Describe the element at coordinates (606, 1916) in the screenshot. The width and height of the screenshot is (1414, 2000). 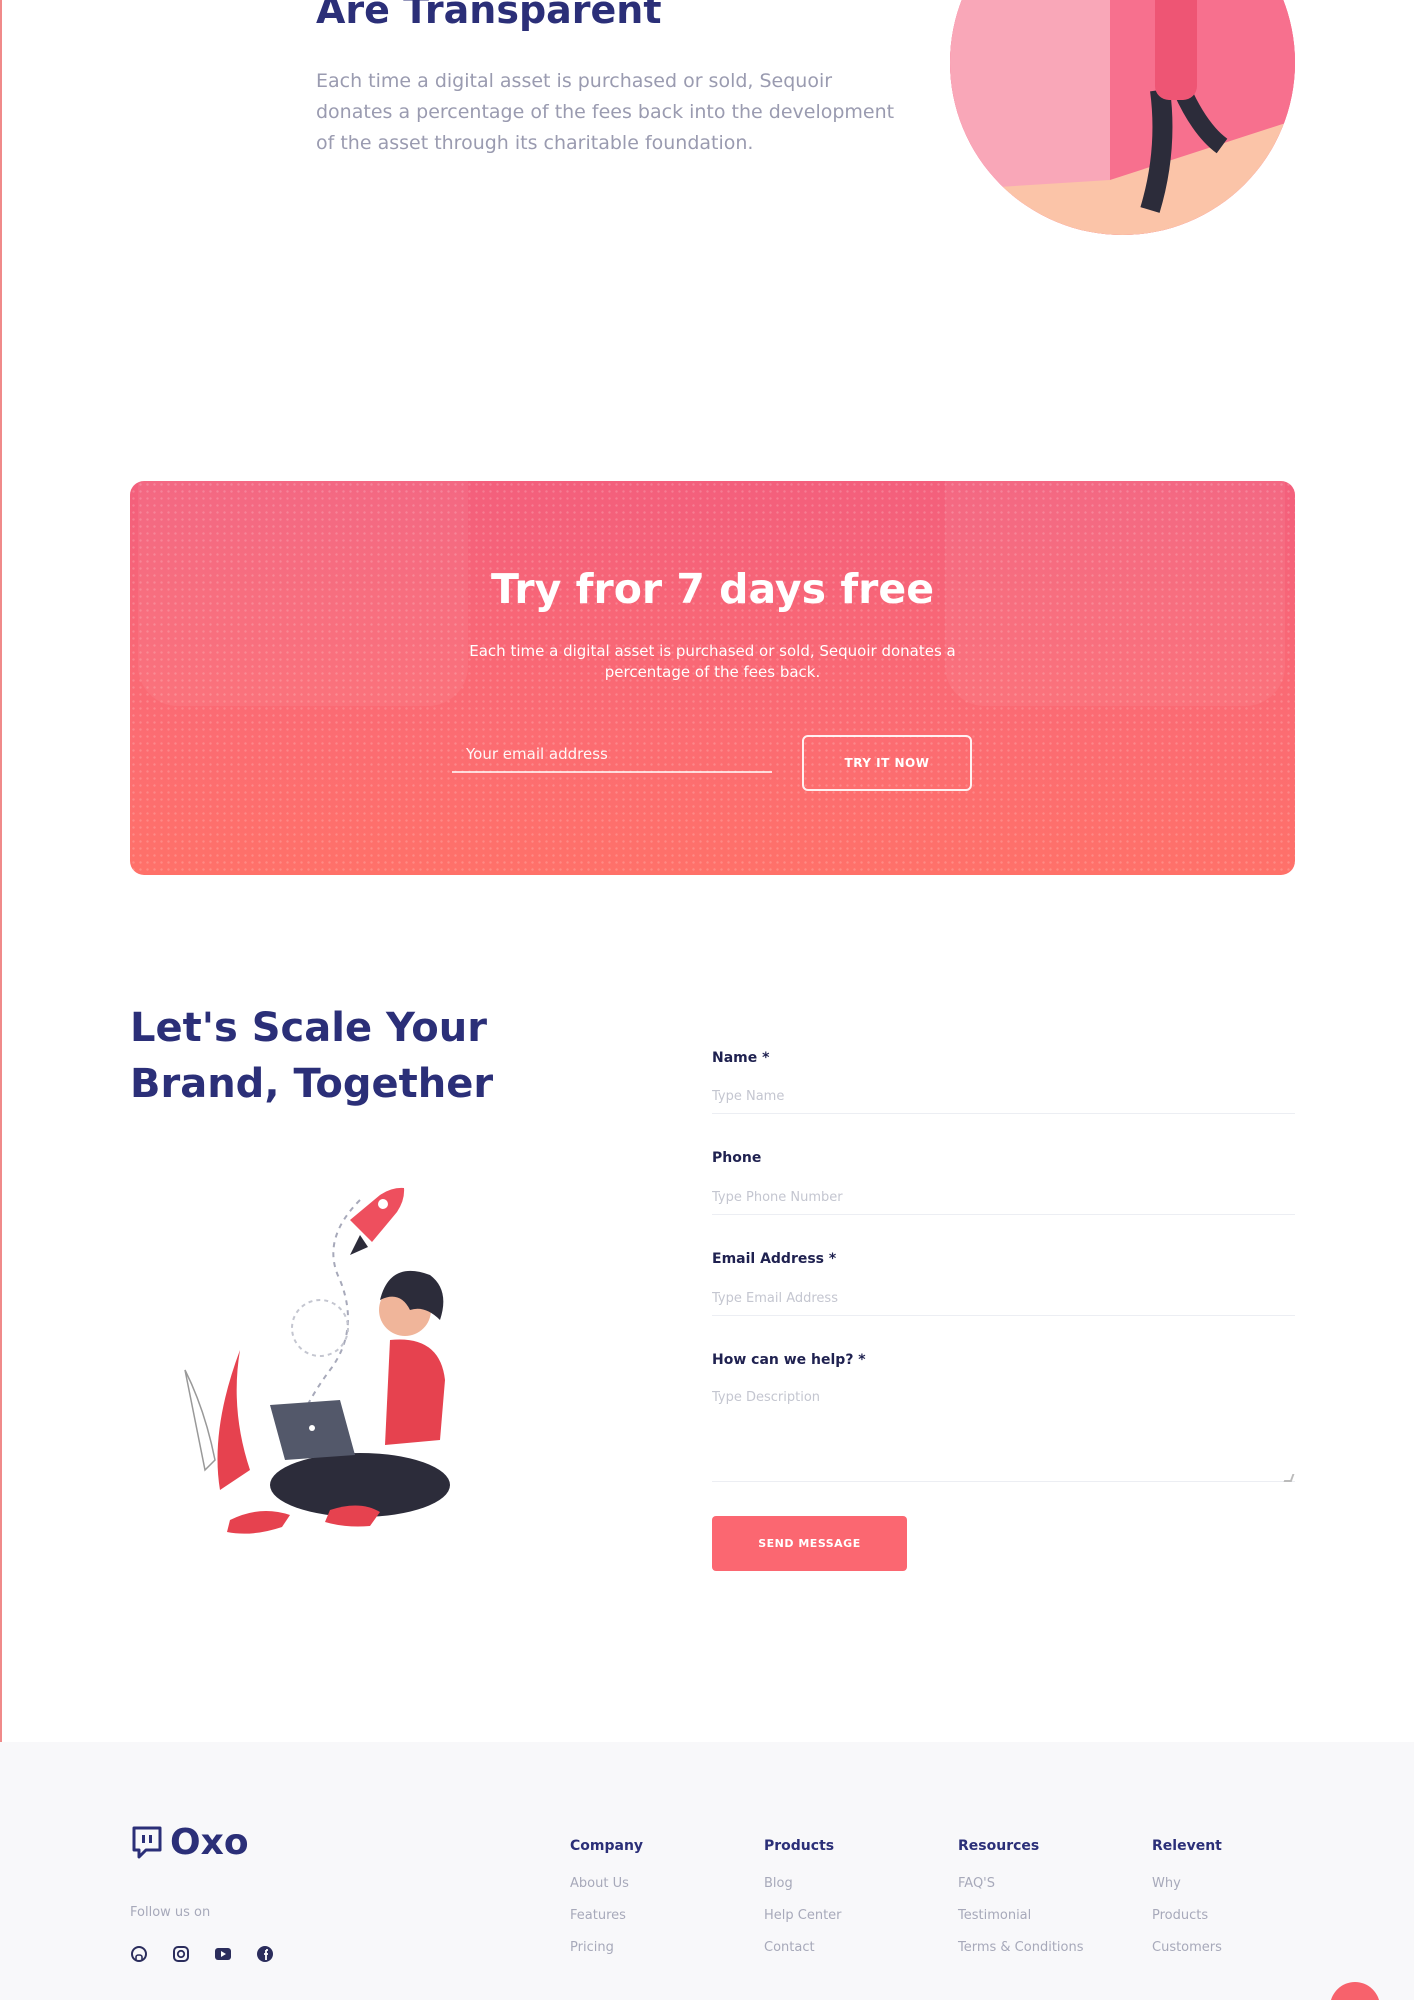
I see `footer-link-features: Features` at that location.